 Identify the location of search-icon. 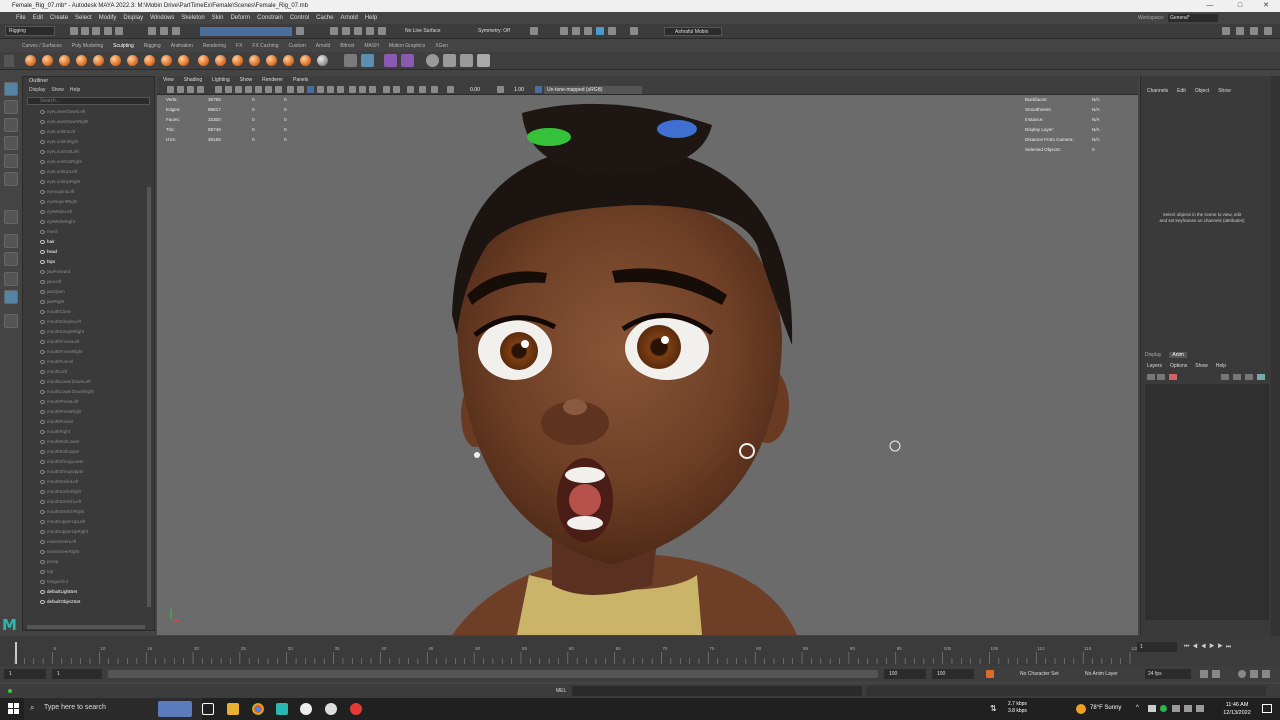
(11, 321).